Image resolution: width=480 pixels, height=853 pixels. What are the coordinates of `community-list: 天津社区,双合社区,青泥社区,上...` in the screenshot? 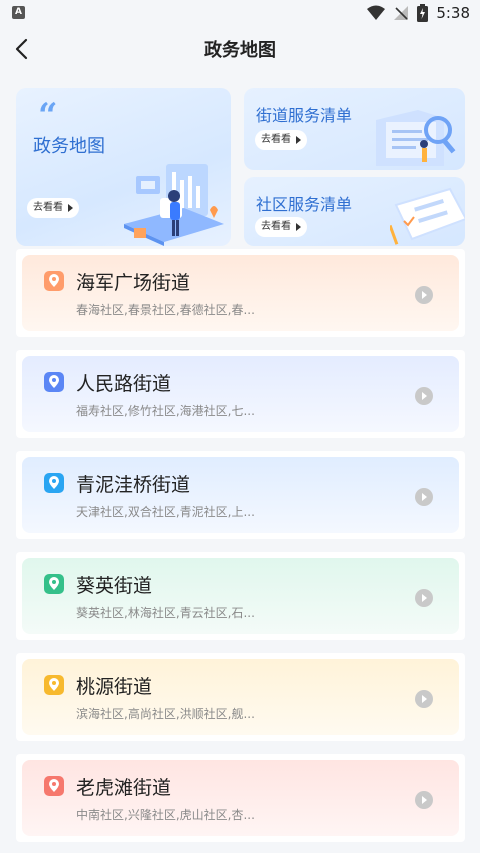 It's located at (165, 512).